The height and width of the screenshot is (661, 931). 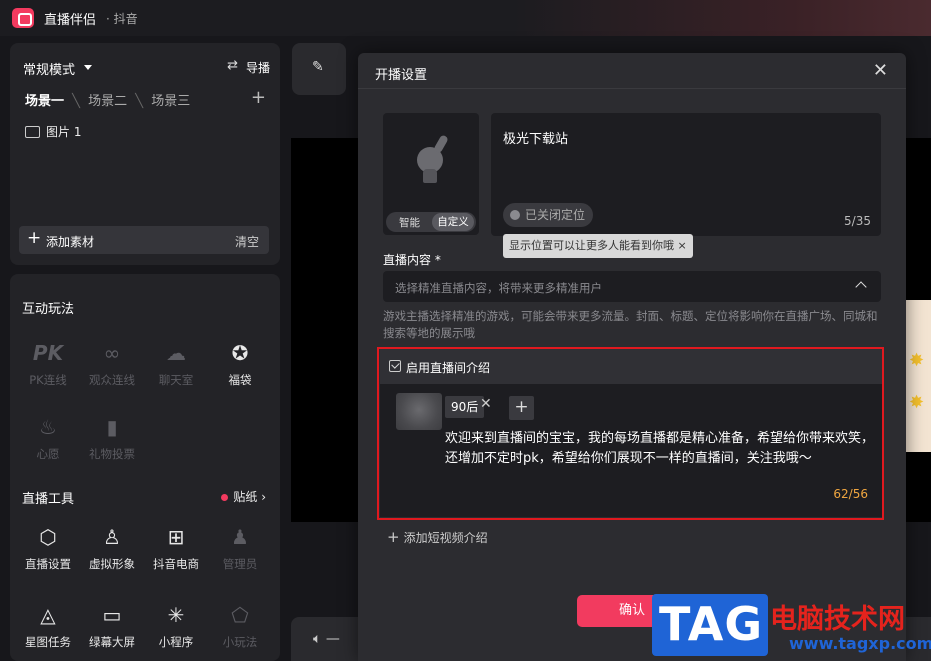 I want to click on chatroom-label: 聊天室, so click(x=176, y=380).